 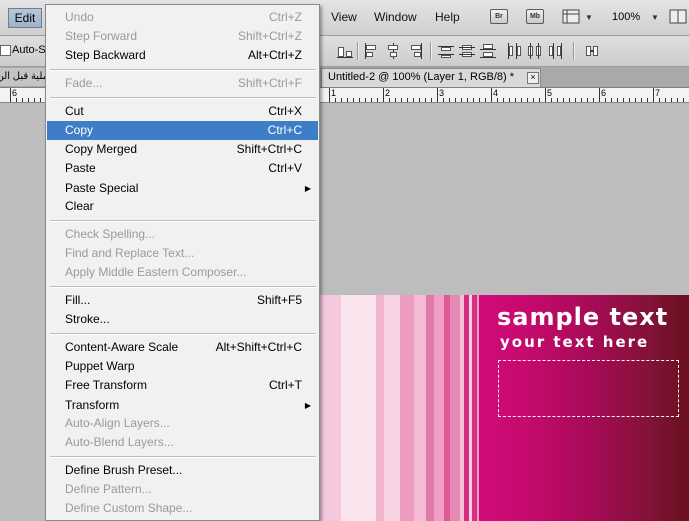 I want to click on ruler-label: 1, so click(x=334, y=93).